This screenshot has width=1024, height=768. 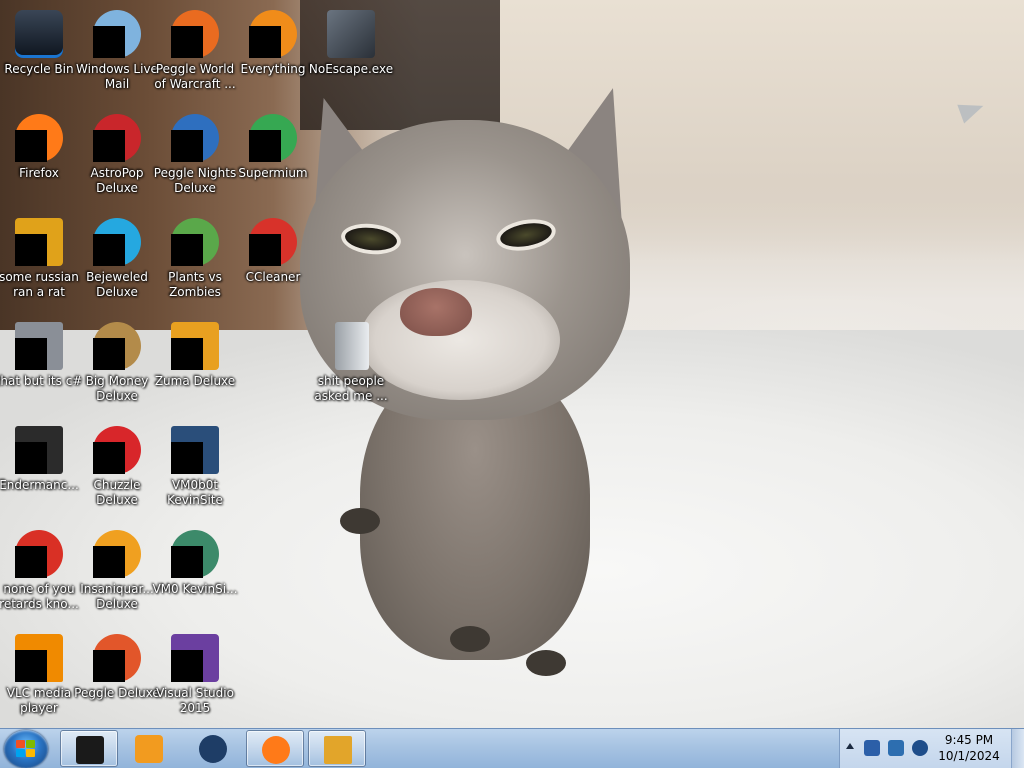 What do you see at coordinates (39, 554) in the screenshot?
I see `shortcut-icon` at bounding box center [39, 554].